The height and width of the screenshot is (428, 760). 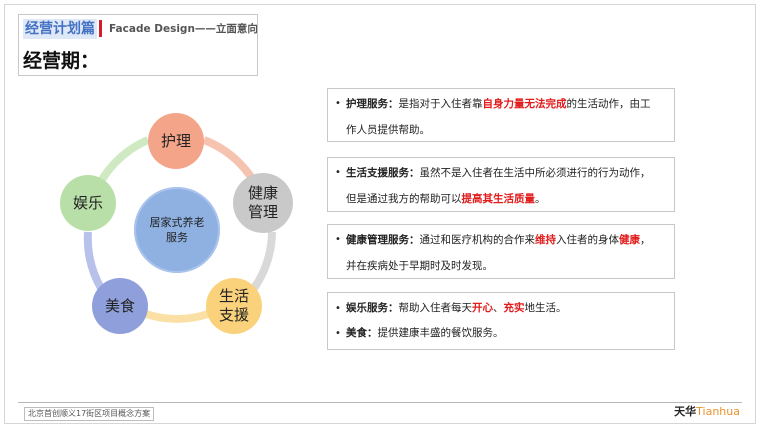 What do you see at coordinates (540, 199) in the screenshot?
I see `desc-text: 。` at bounding box center [540, 199].